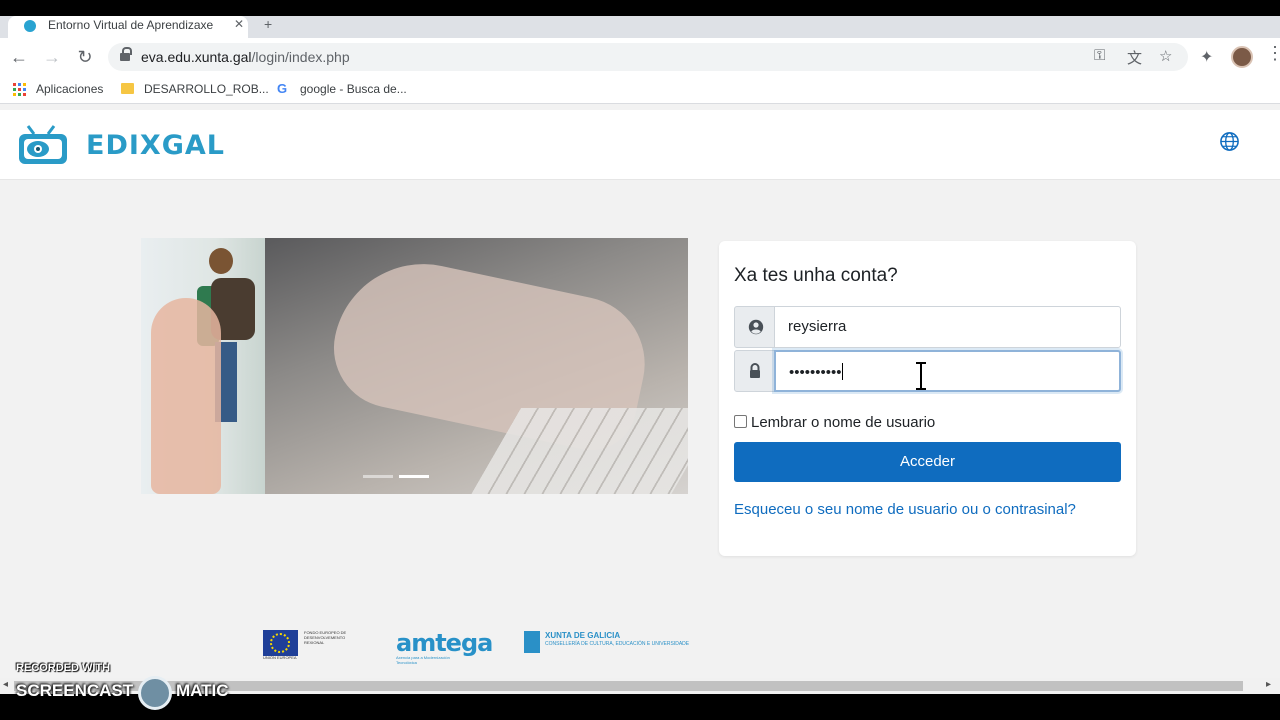 This screenshot has height=720, width=1280. I want to click on star-icon: ☆, so click(1165, 56).